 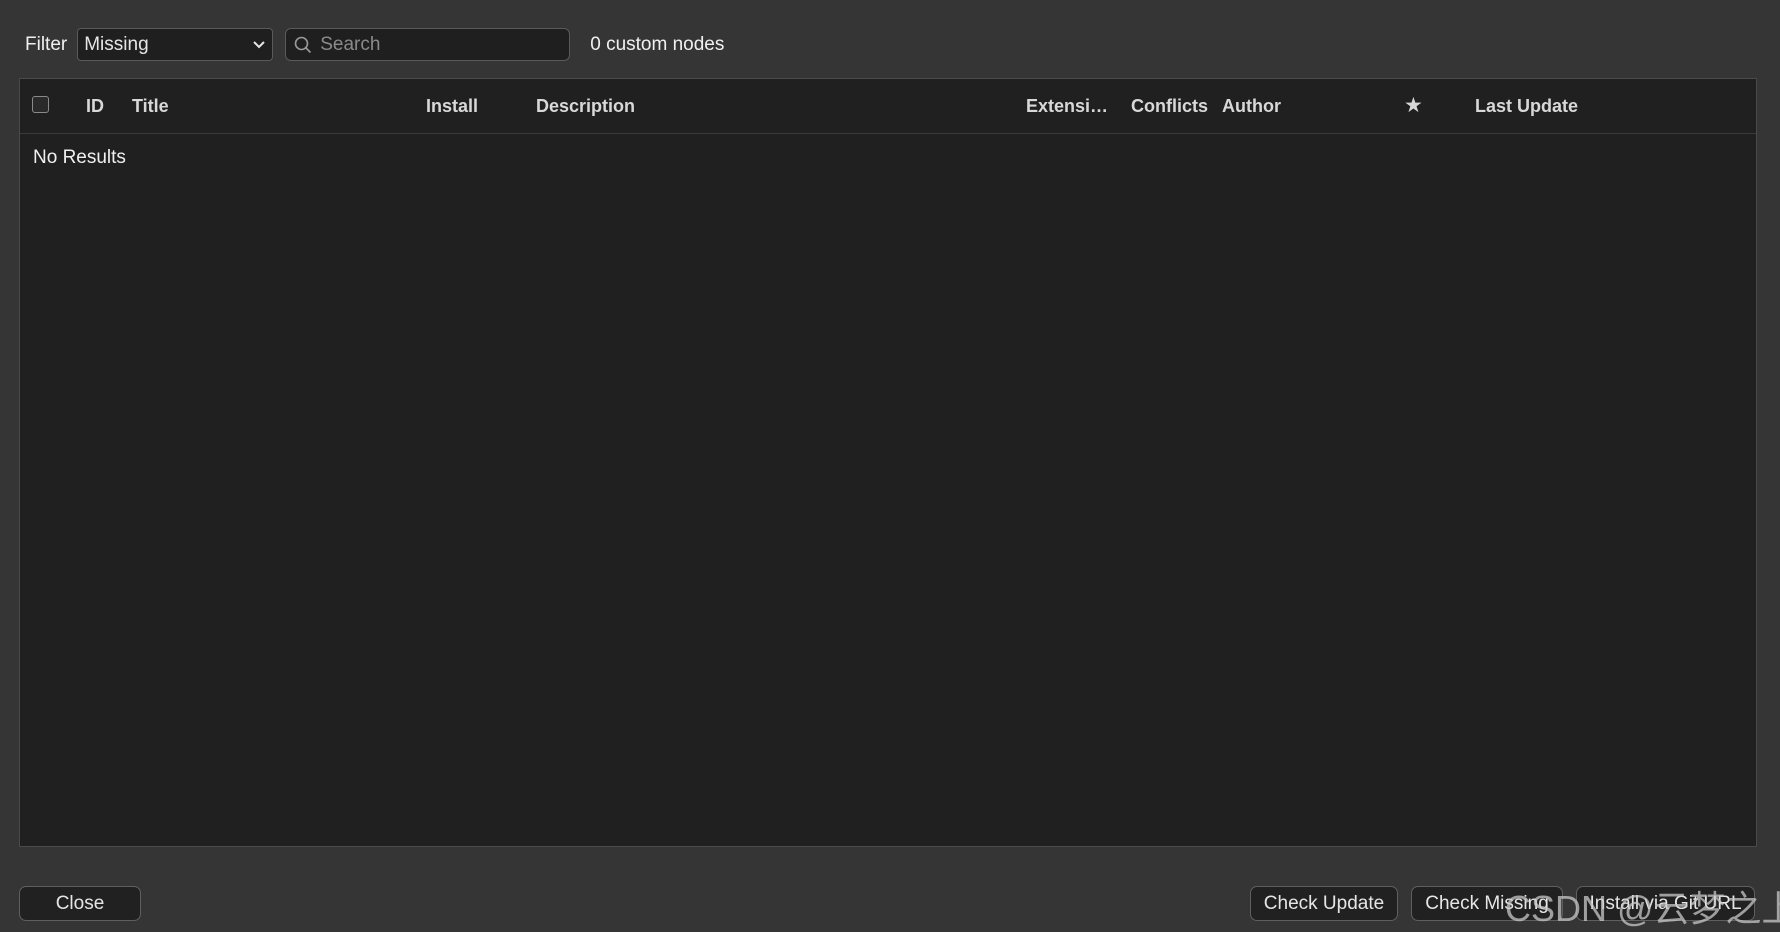 I want to click on search-input, so click(x=435, y=44).